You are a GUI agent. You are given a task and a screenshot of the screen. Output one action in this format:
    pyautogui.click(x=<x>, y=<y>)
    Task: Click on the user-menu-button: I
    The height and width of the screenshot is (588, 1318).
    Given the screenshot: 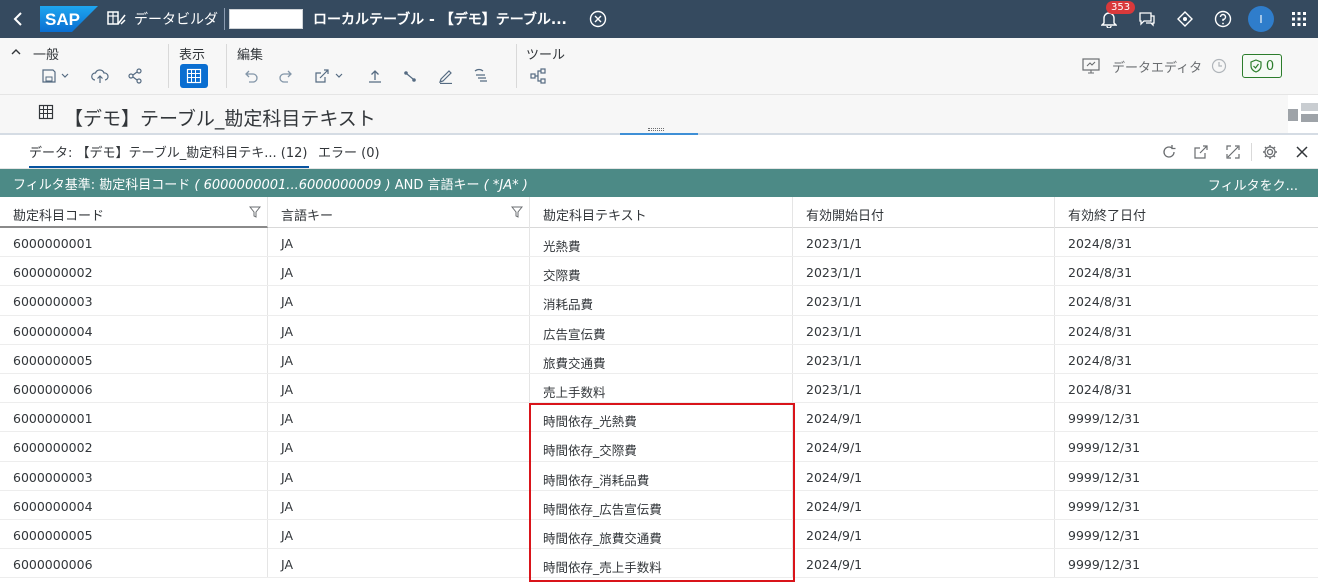 What is the action you would take?
    pyautogui.click(x=1261, y=19)
    